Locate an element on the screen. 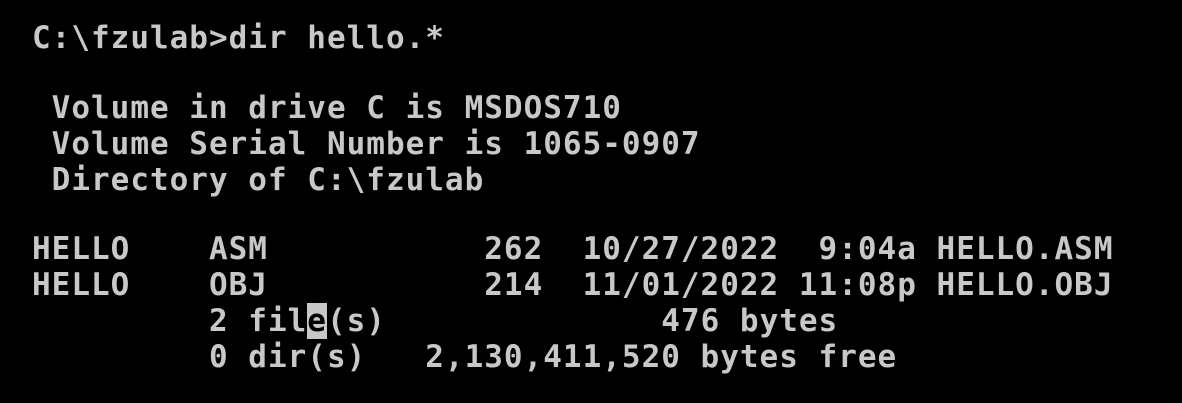 Image resolution: width=1182 pixels, height=403 pixels. text-cursor: e is located at coordinates (317, 321).